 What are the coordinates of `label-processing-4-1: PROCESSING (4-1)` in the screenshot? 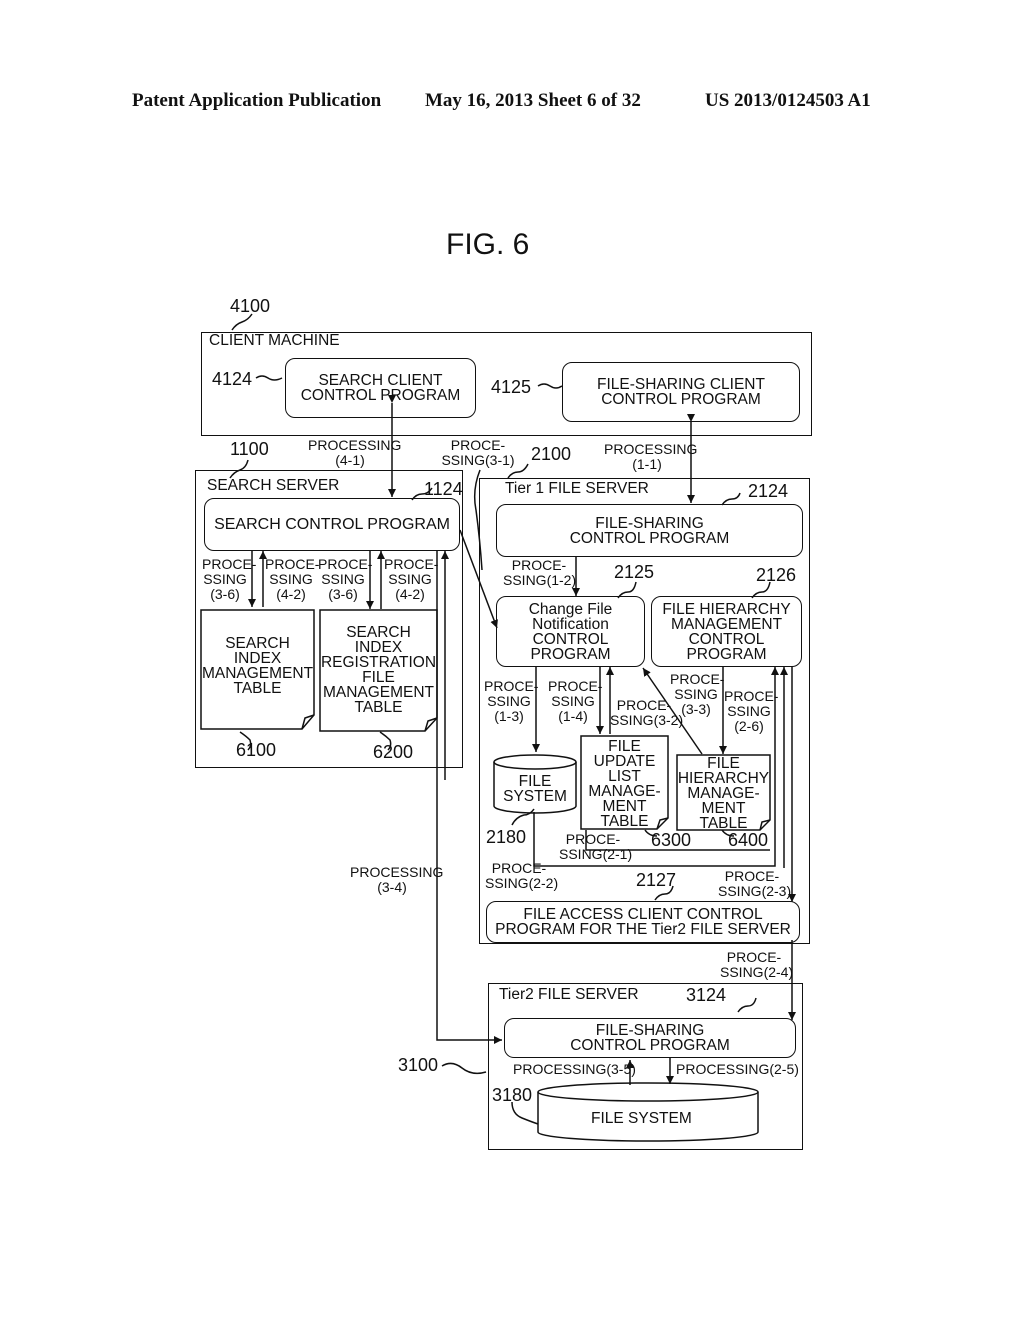 It's located at (355, 452).